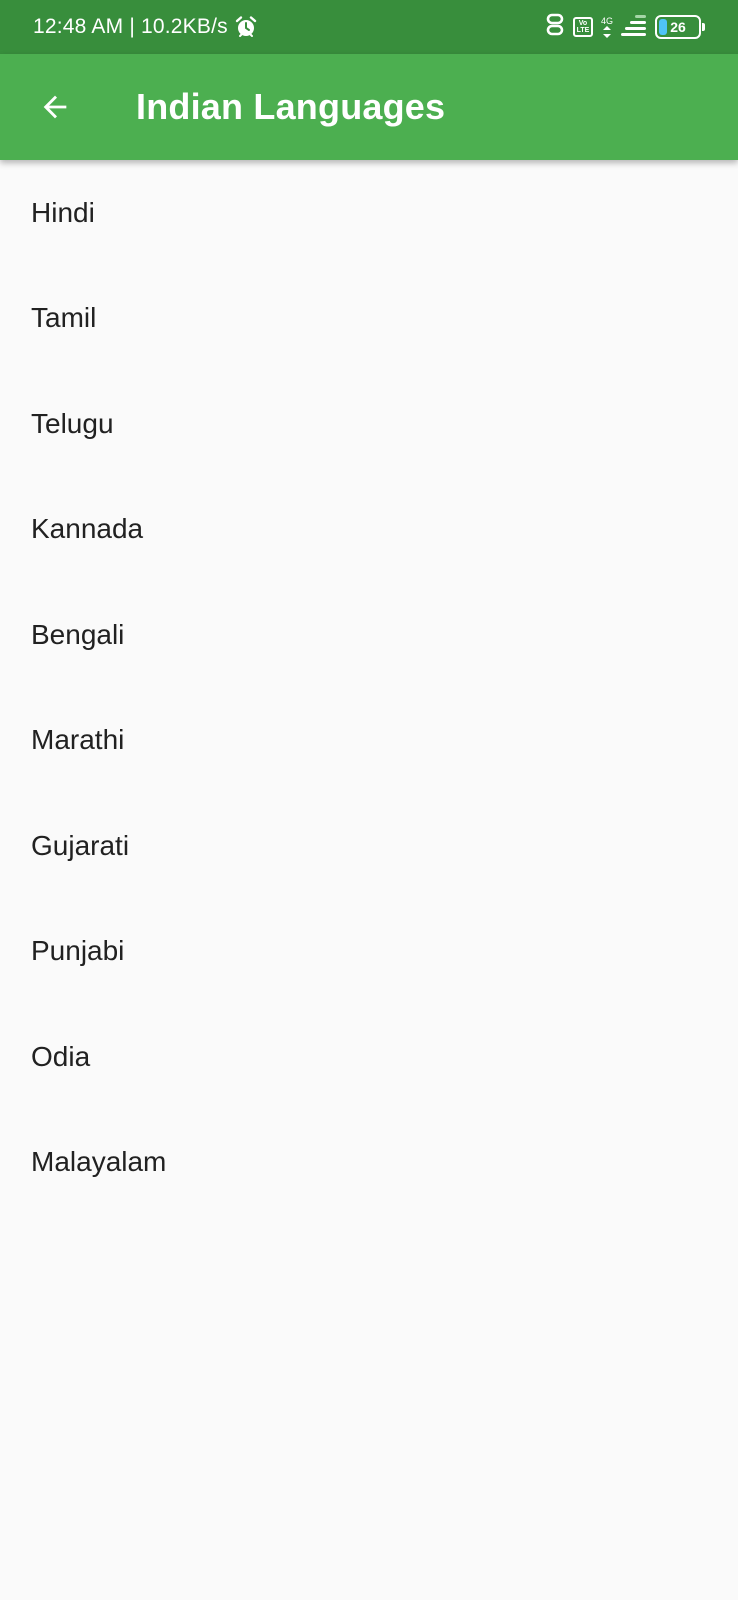 This screenshot has width=738, height=1600. I want to click on status-left: 12:48 AM | 10.2KB/s, so click(145, 27).